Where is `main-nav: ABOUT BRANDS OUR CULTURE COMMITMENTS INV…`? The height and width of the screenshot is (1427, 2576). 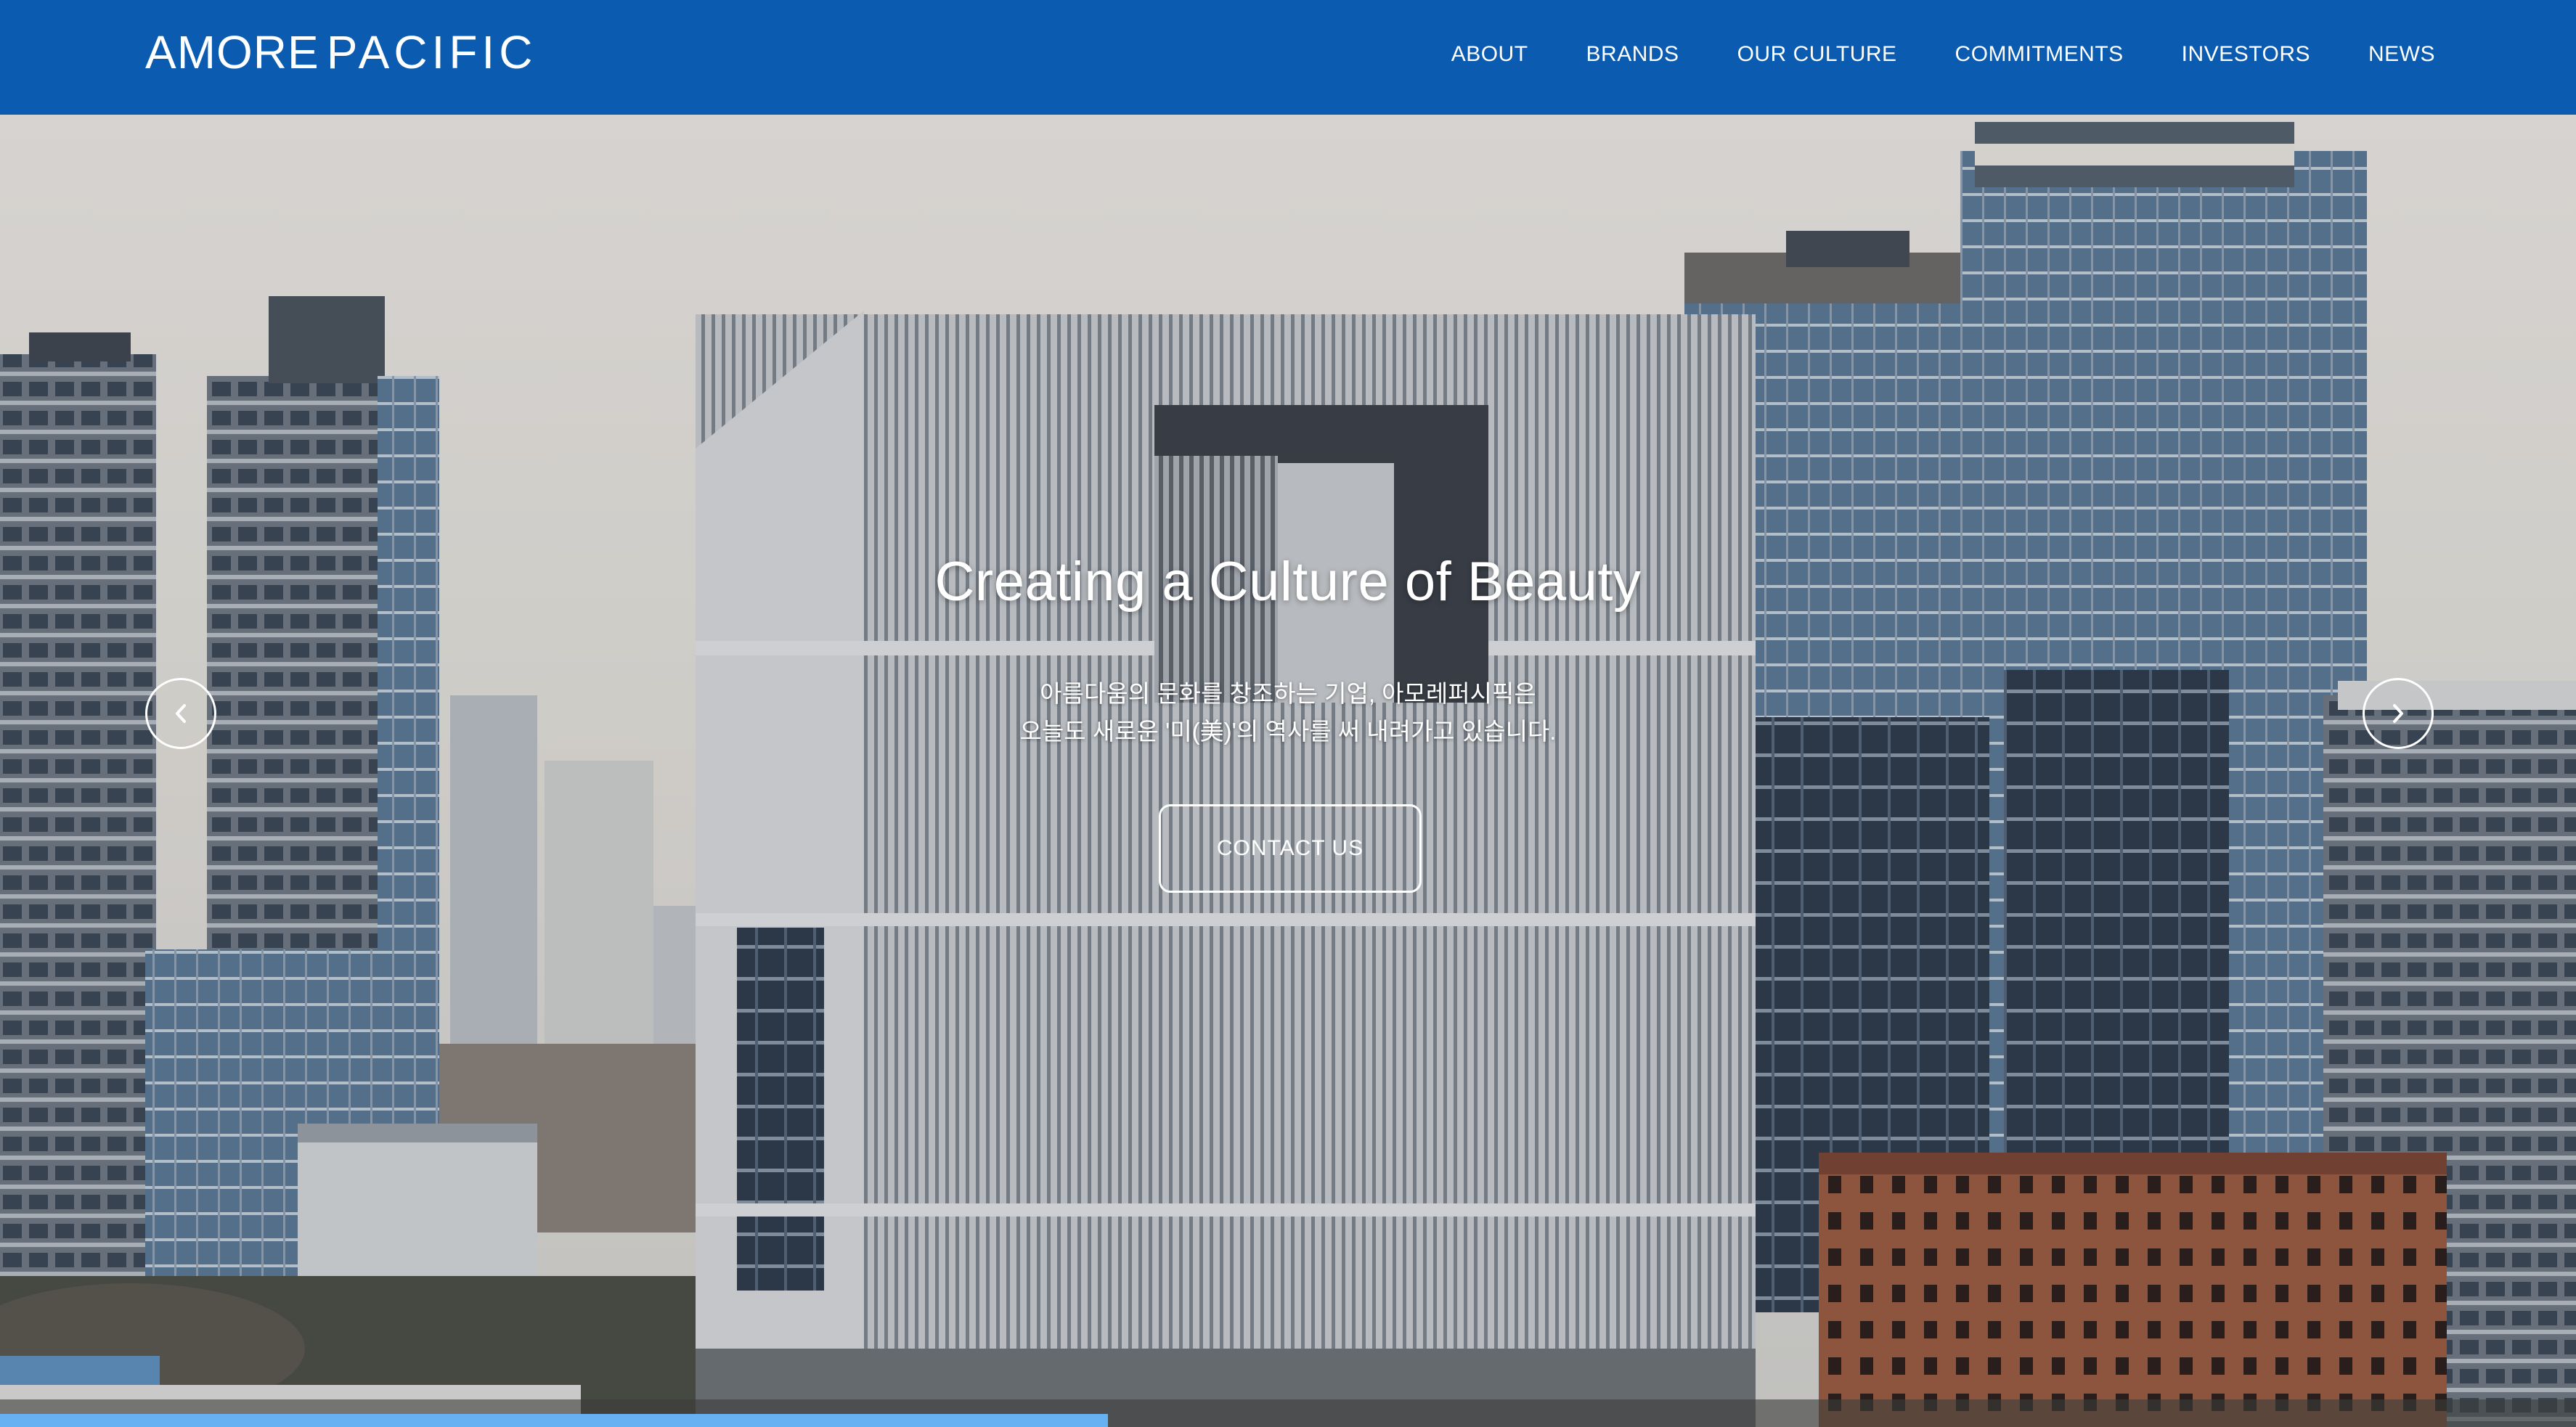
main-nav: ABOUT BRANDS OUR CULTURE COMMITMENTS INV… is located at coordinates (1914, 55).